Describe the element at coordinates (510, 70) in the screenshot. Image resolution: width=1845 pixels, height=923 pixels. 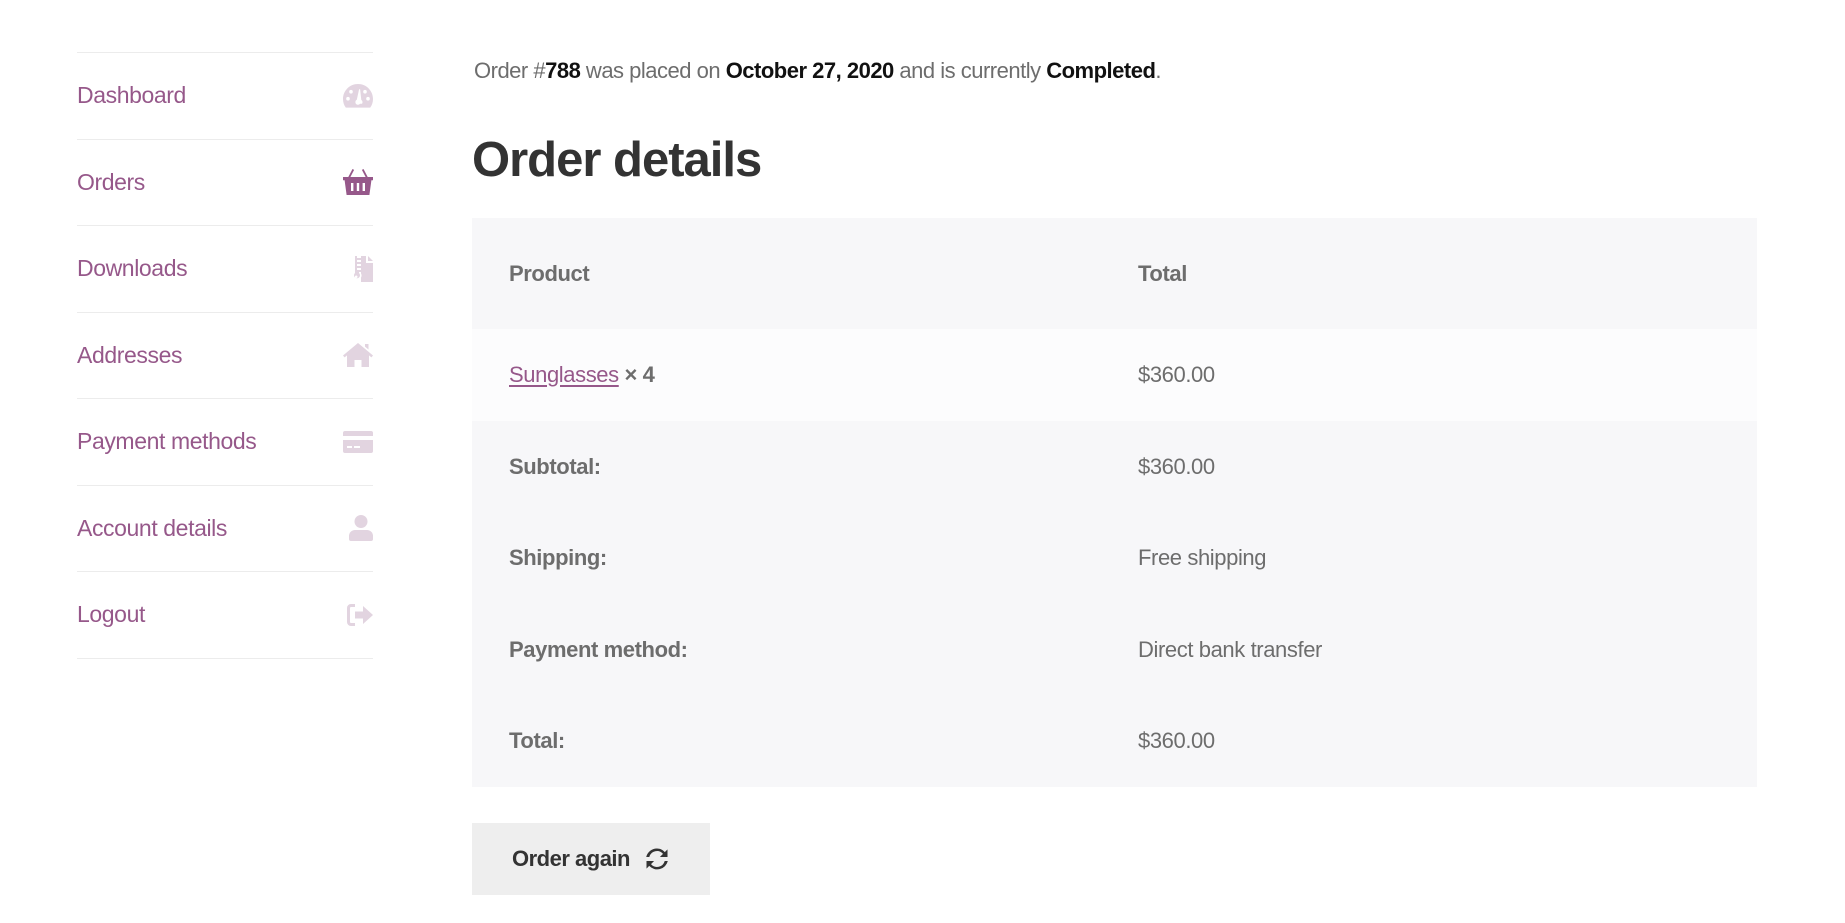
I see `intro-prefix: Order #` at that location.